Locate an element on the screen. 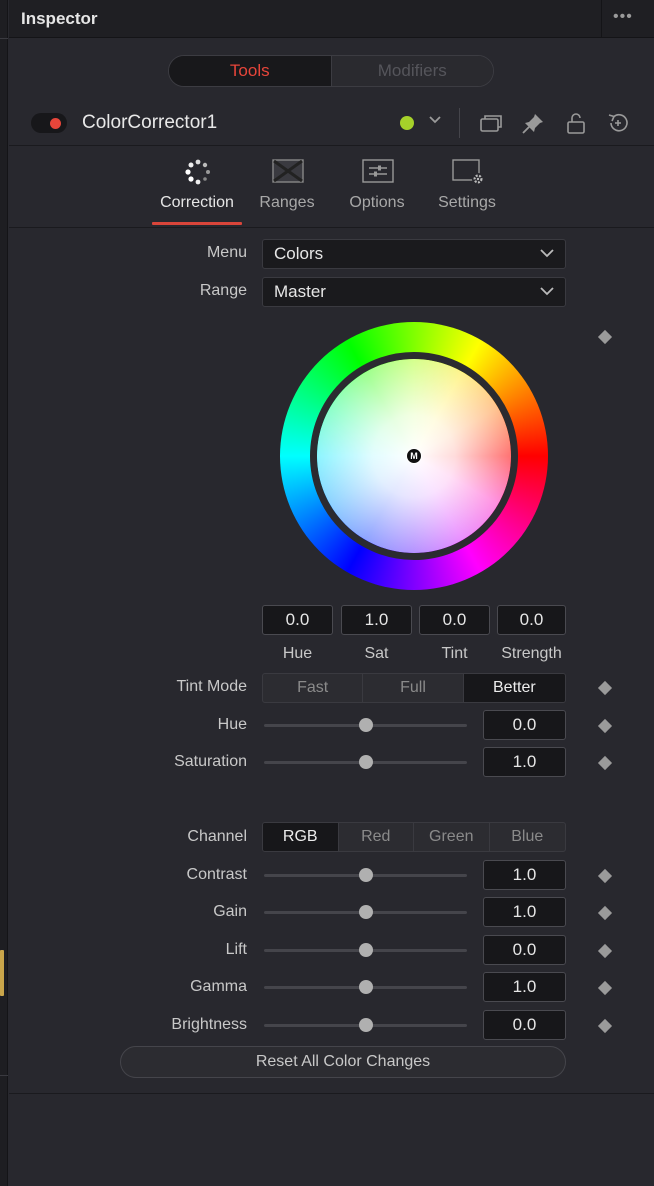  gain-label: Gain is located at coordinates (230, 911).